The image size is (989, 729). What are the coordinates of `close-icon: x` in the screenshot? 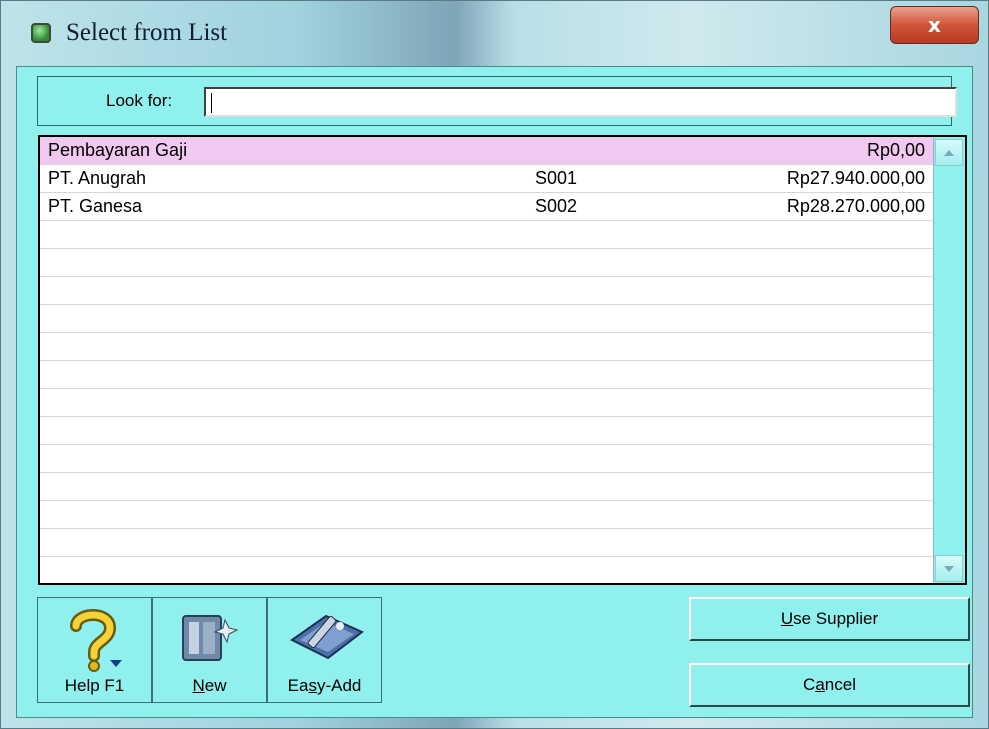 It's located at (934, 25).